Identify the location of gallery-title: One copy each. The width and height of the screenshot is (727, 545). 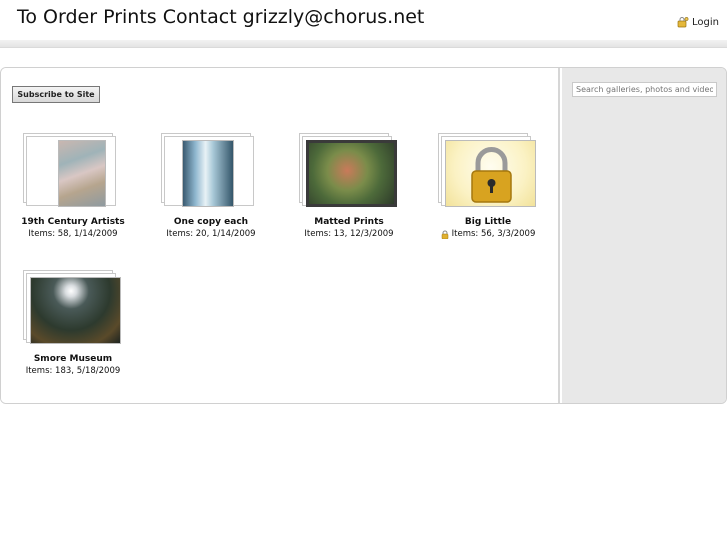
(211, 222).